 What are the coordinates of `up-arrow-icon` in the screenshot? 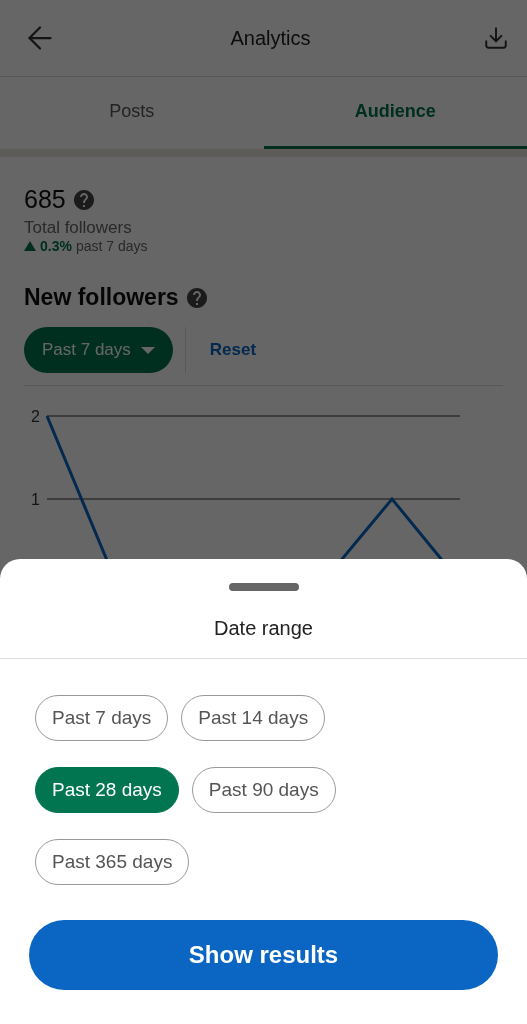 It's located at (30, 246).